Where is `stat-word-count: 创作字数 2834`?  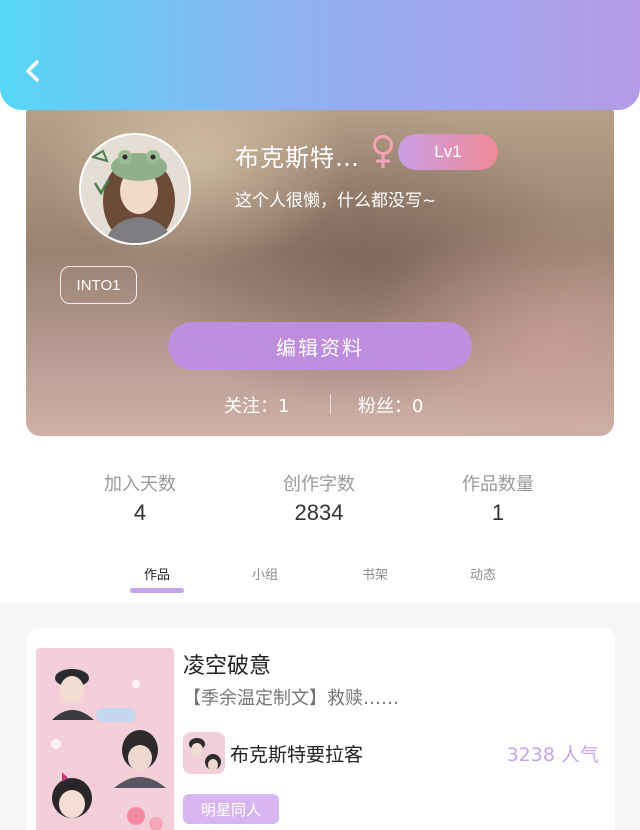 stat-word-count: 创作字数 2834 is located at coordinates (319, 498).